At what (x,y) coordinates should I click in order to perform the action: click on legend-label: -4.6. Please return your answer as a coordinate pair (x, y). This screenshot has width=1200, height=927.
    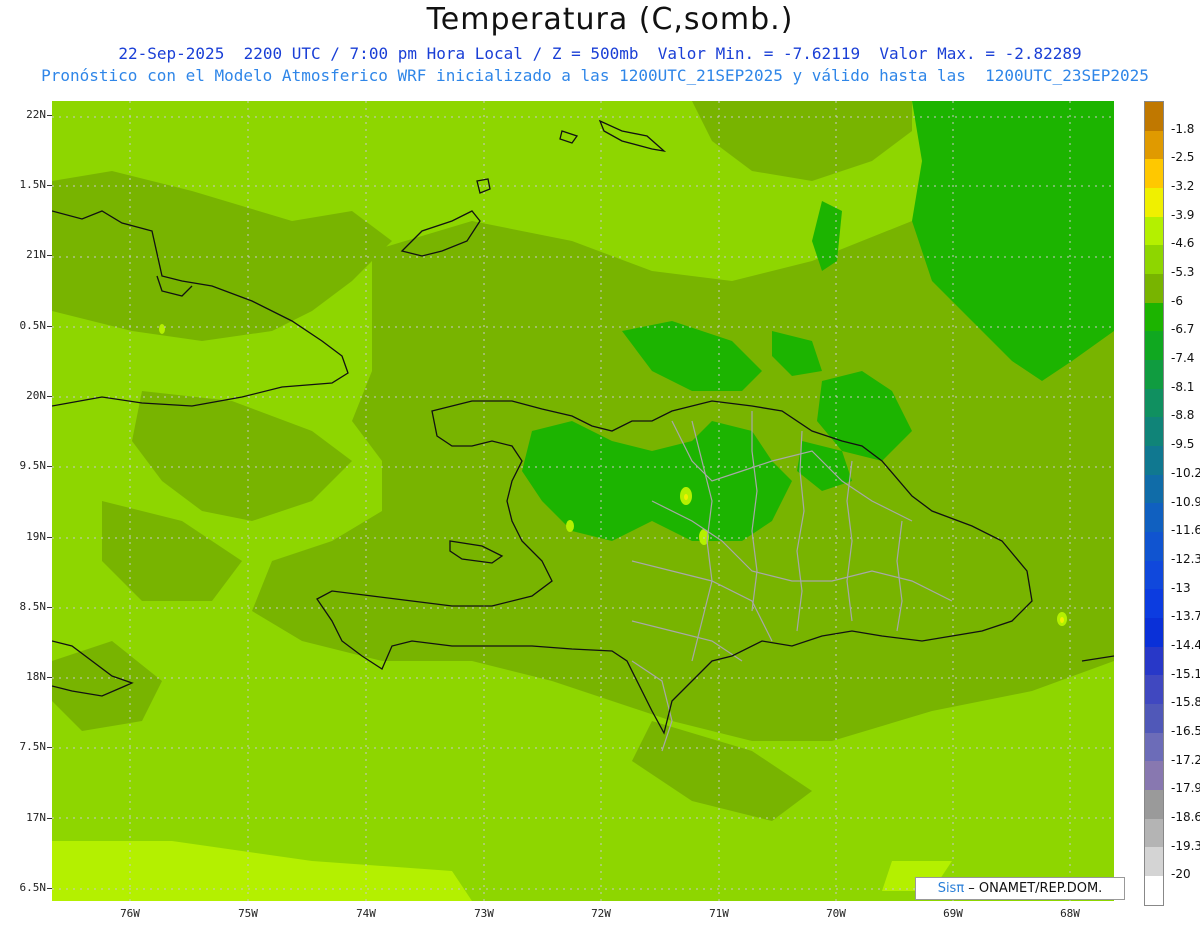
    Looking at the image, I should click on (1183, 243).